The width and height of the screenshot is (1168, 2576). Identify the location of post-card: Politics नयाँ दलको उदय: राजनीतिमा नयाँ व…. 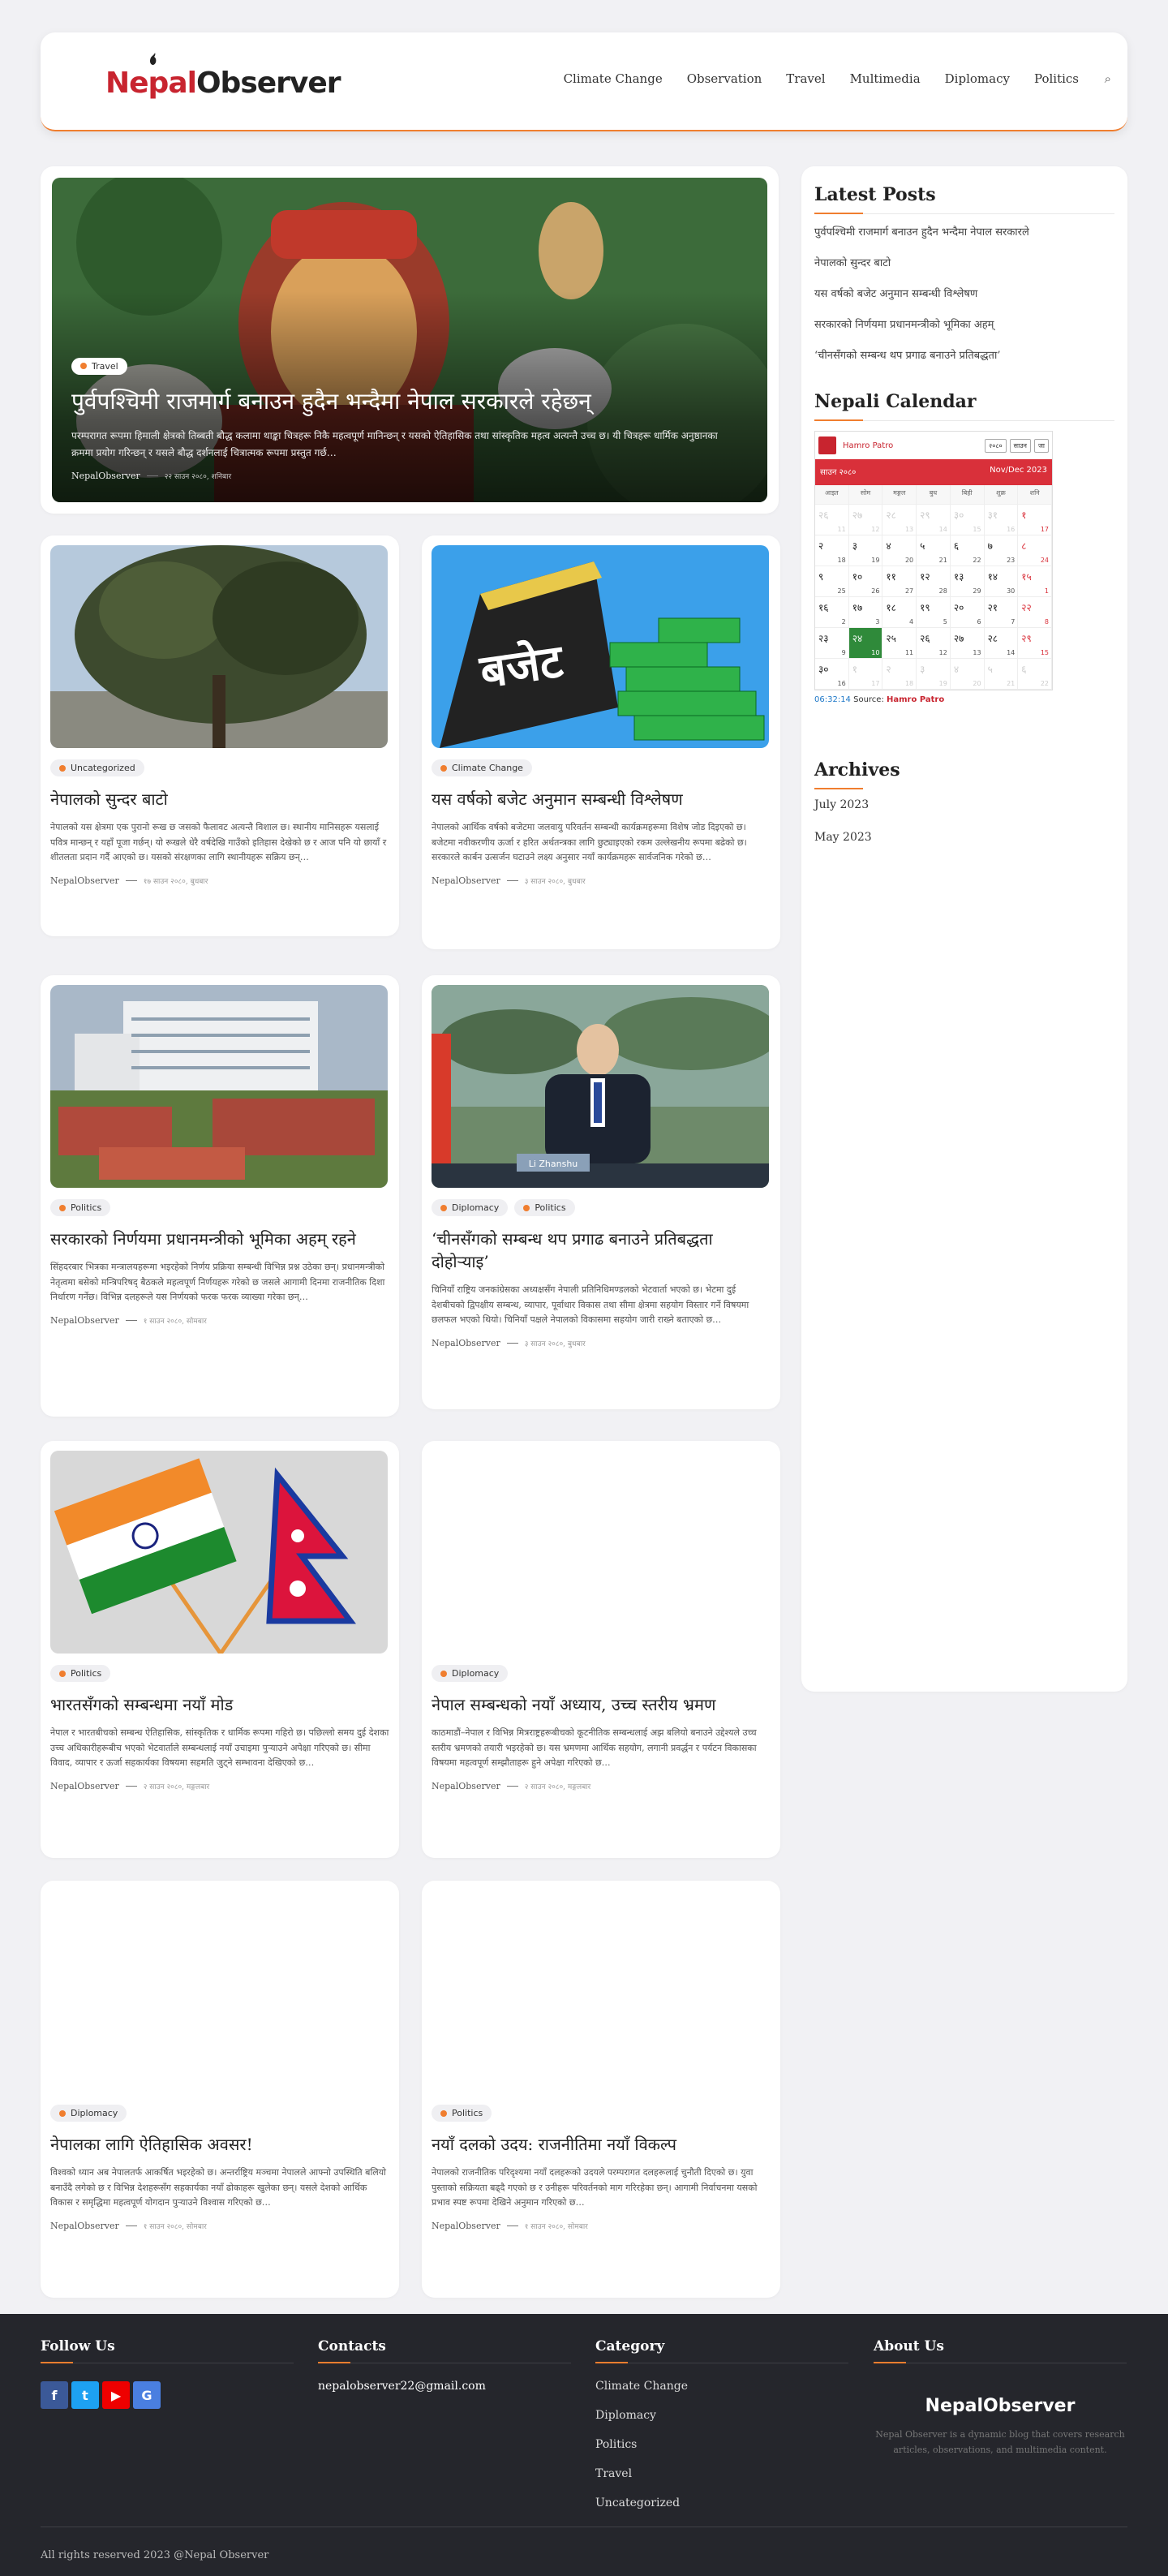
(601, 2089).